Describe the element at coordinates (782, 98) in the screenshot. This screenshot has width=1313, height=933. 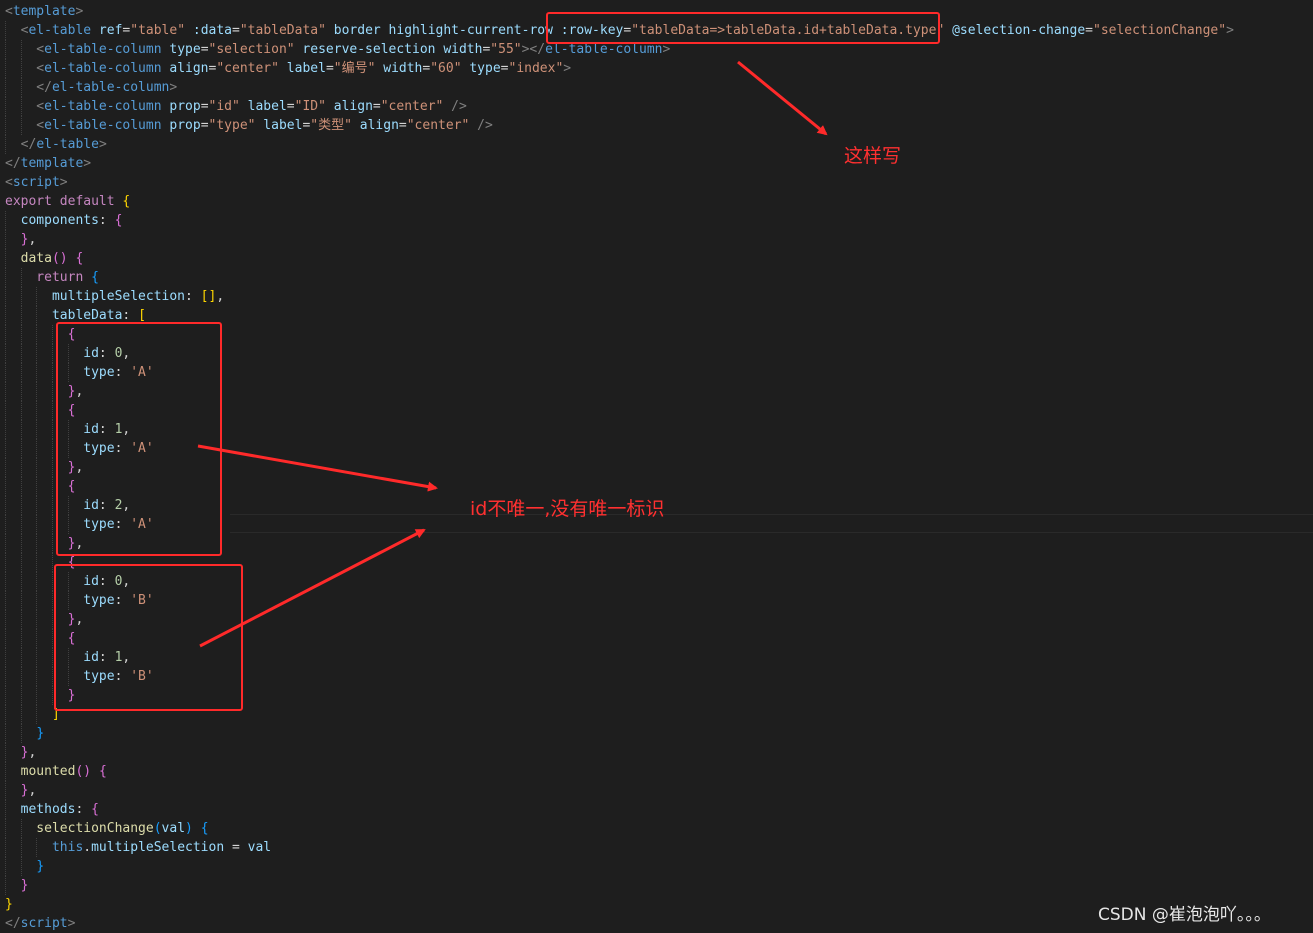
I see `arrow-to-rowkey-note` at that location.